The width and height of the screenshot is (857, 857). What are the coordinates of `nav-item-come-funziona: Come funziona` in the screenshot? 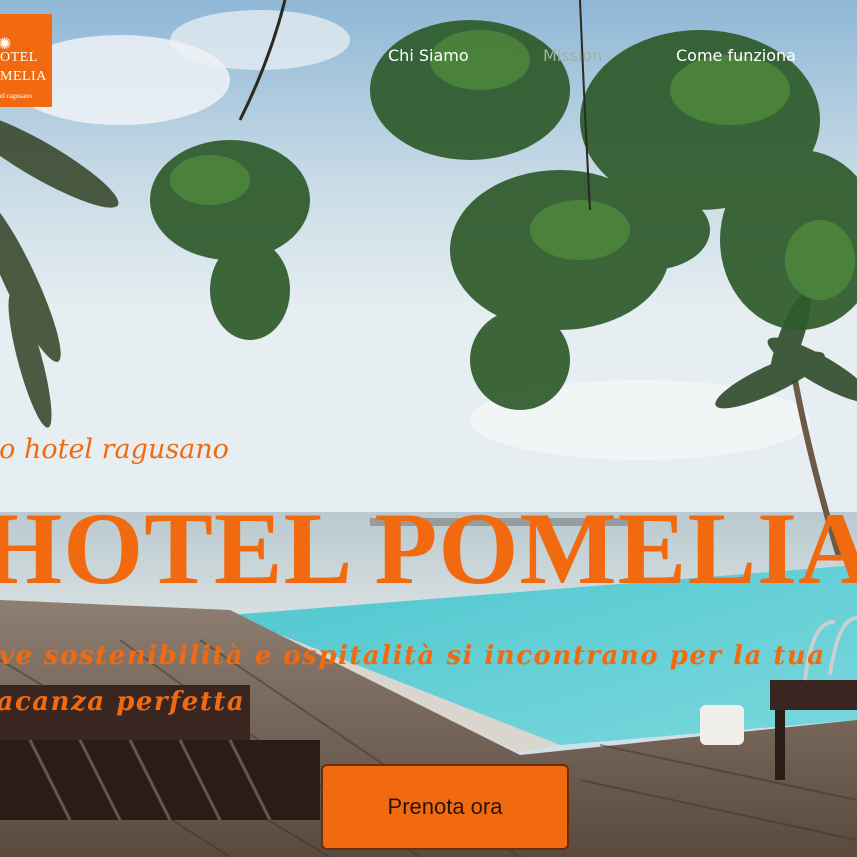 It's located at (736, 55).